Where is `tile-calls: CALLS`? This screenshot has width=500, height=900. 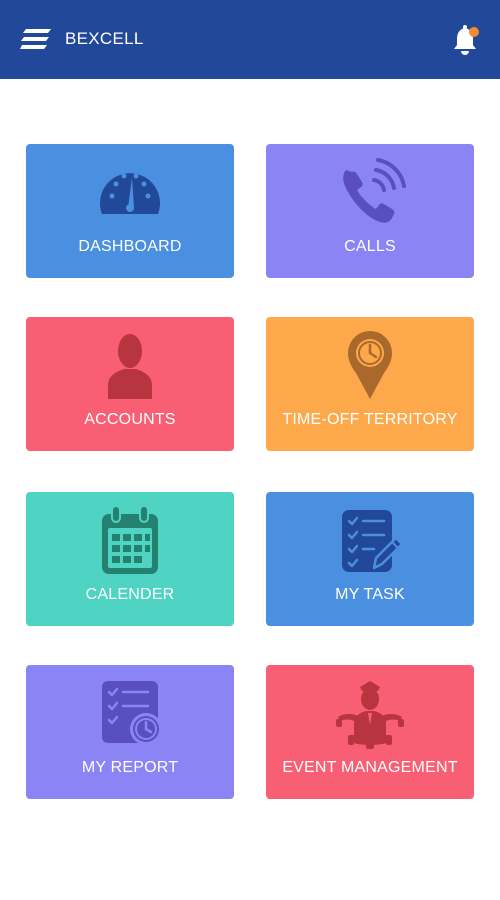 tile-calls: CALLS is located at coordinates (370, 211).